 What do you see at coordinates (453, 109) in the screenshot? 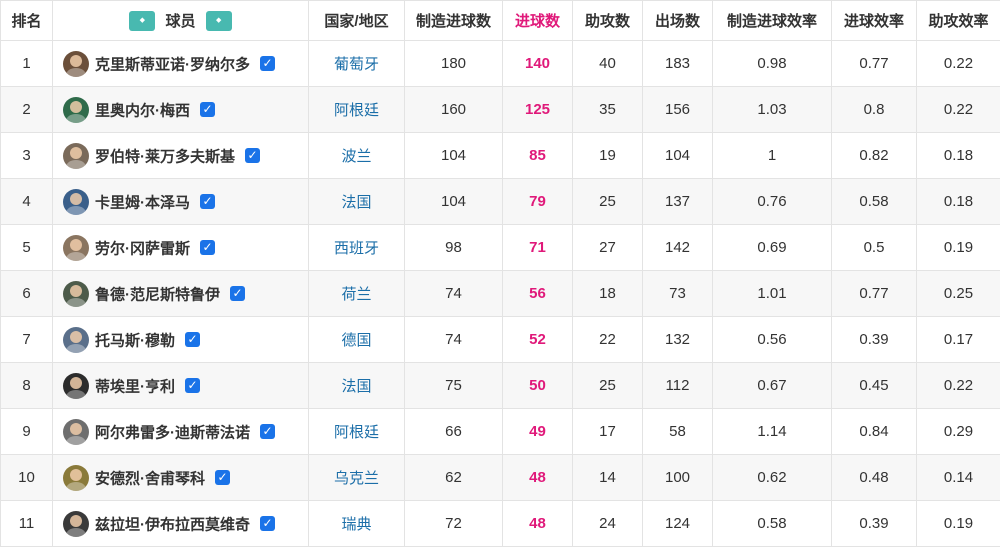
I see `contributions-cell: 160` at bounding box center [453, 109].